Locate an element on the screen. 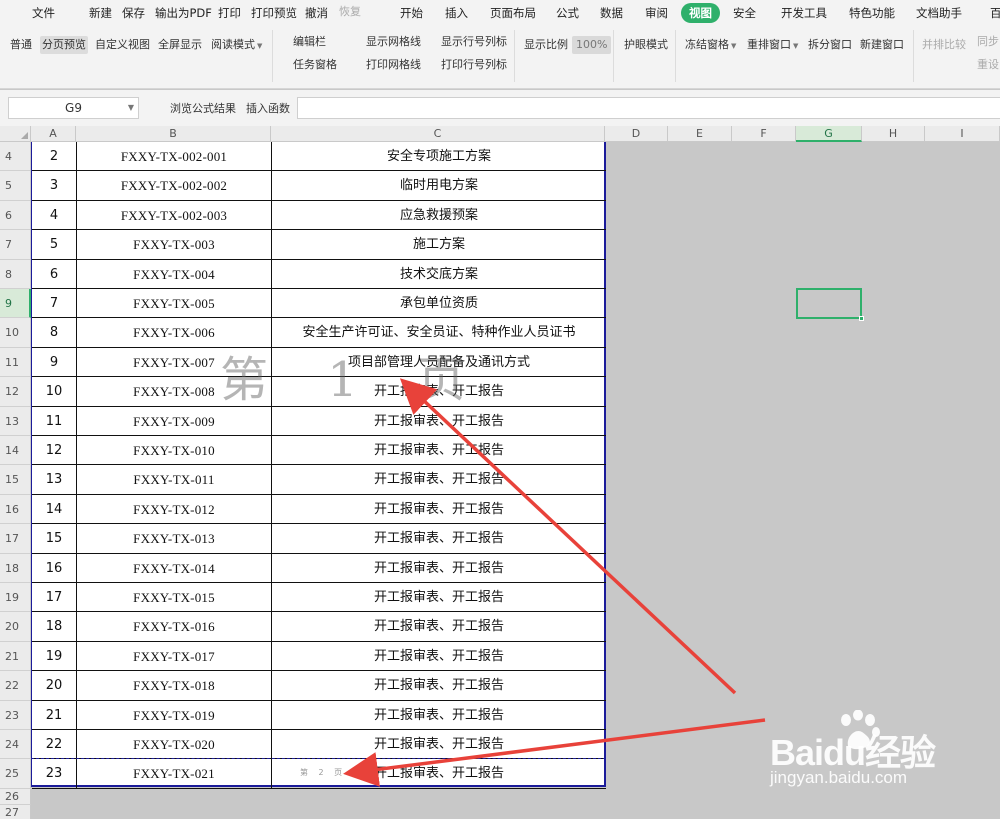 The height and width of the screenshot is (819, 1000). arrow-to-page-1-watermark is located at coordinates (568, 536).